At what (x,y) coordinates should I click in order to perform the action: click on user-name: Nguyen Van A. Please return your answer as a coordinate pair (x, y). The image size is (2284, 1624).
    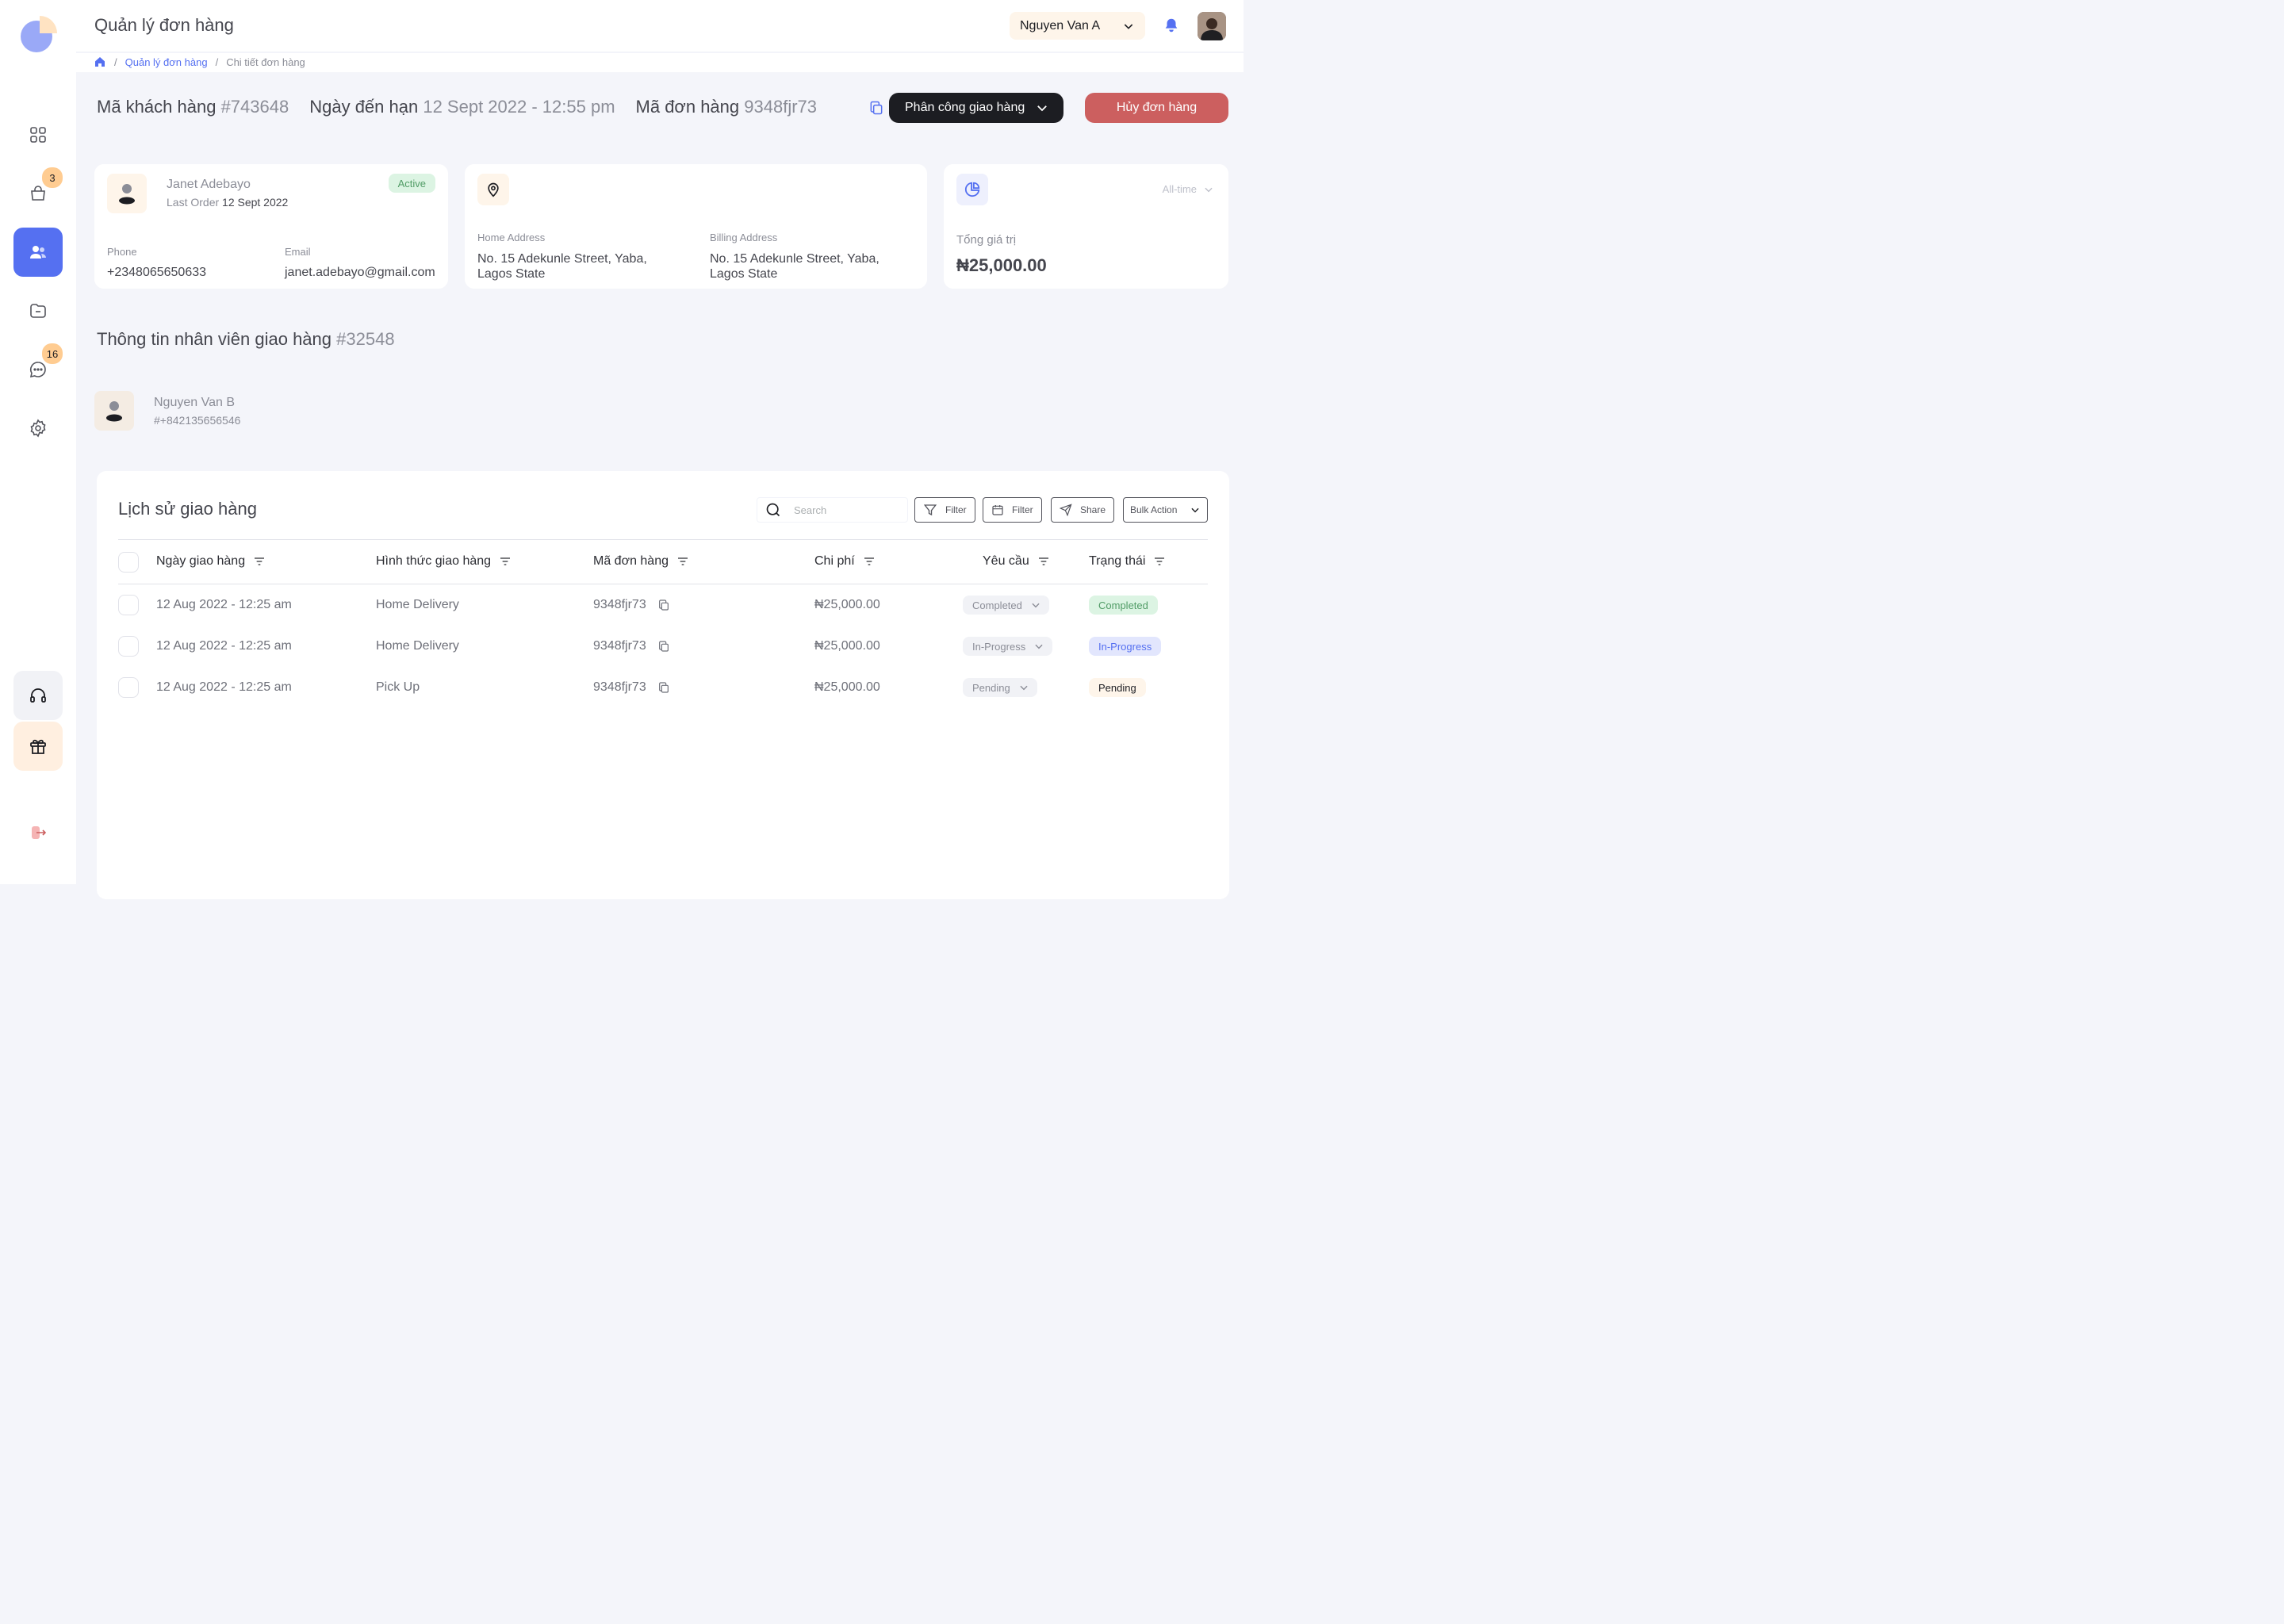
    Looking at the image, I should click on (1060, 26).